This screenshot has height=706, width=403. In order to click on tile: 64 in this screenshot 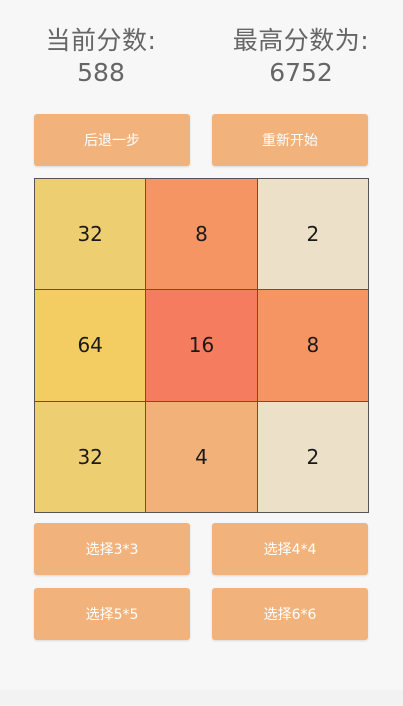, I will do `click(90, 345)`.